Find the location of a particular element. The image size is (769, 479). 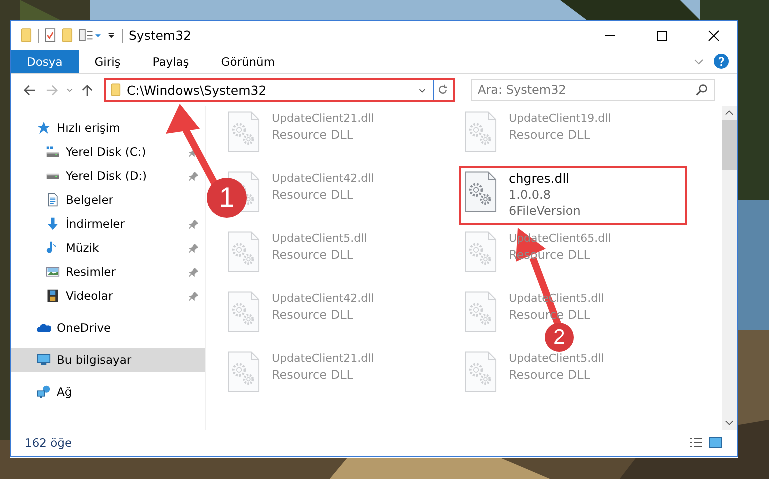

address-bar: C:\Windows\System32 is located at coordinates (279, 90).